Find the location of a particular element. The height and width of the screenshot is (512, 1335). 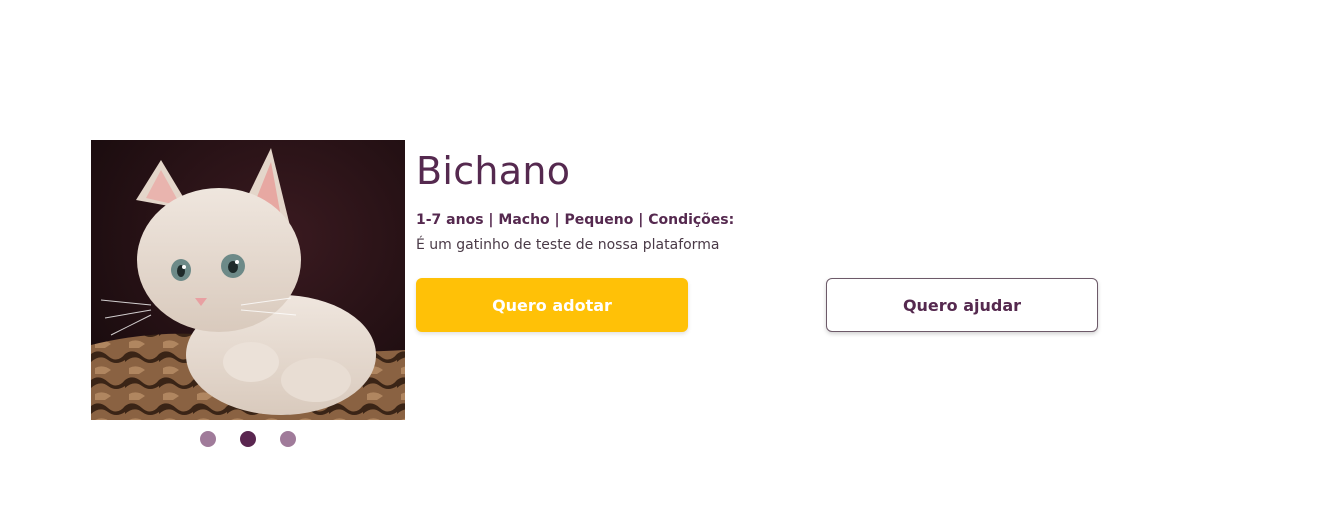

adopt-button: Quero adotar is located at coordinates (552, 305).